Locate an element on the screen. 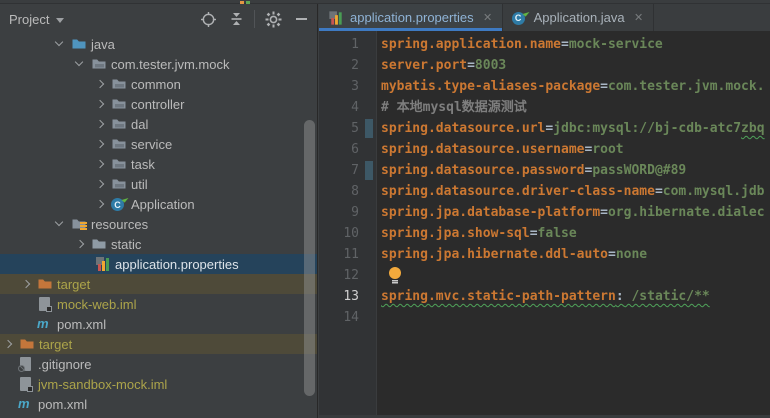 The height and width of the screenshot is (418, 770). line-number: 8 is located at coordinates (355, 191).